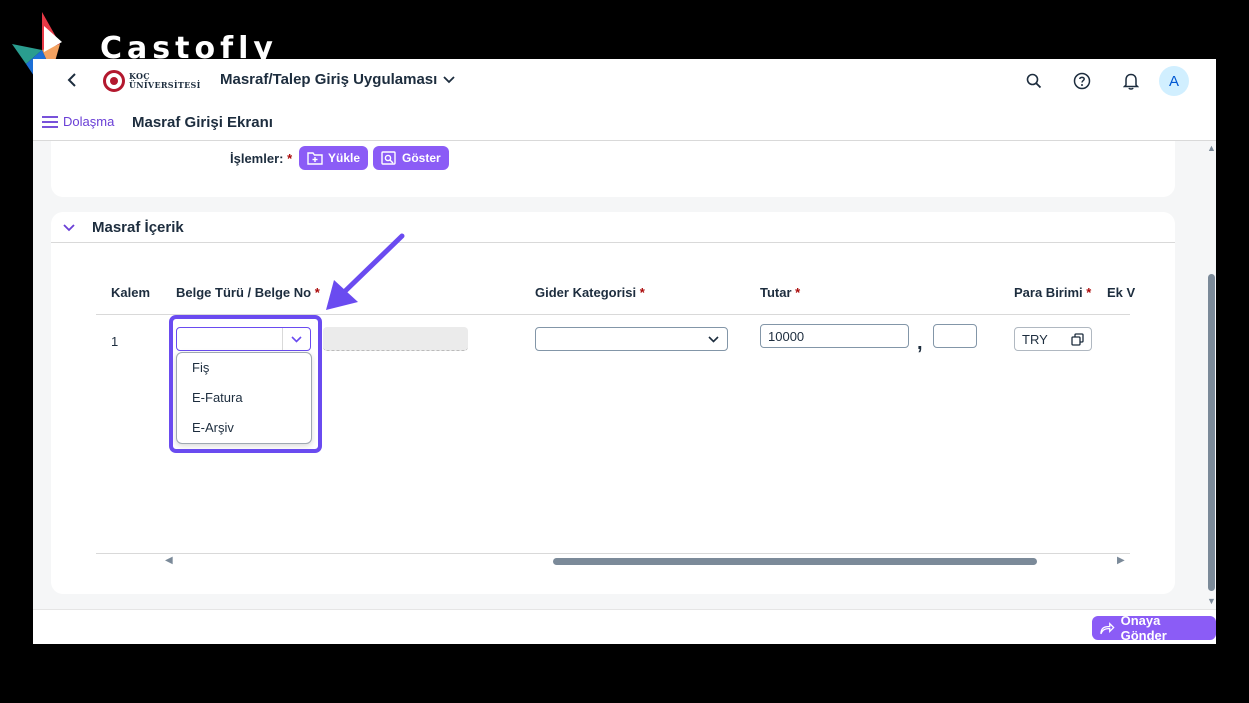  Describe the element at coordinates (631, 339) in the screenshot. I see `expense-category-select` at that location.